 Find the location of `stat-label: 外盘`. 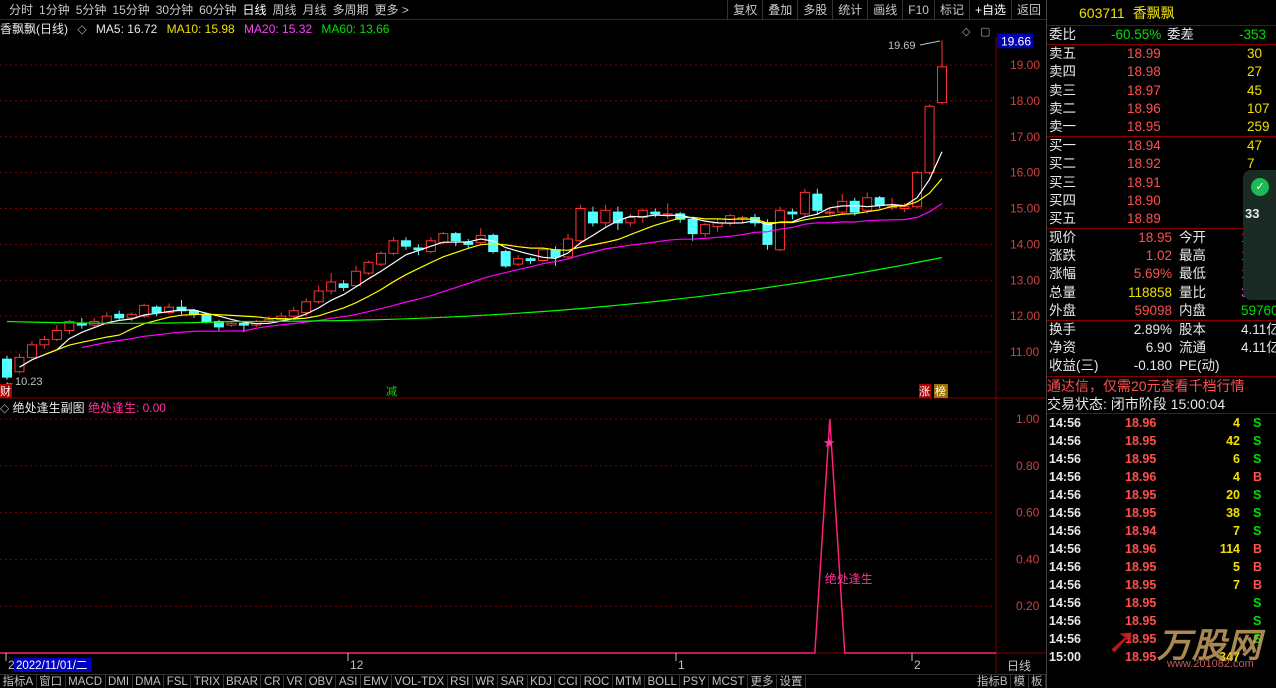

stat-label: 外盘 is located at coordinates (1062, 310).